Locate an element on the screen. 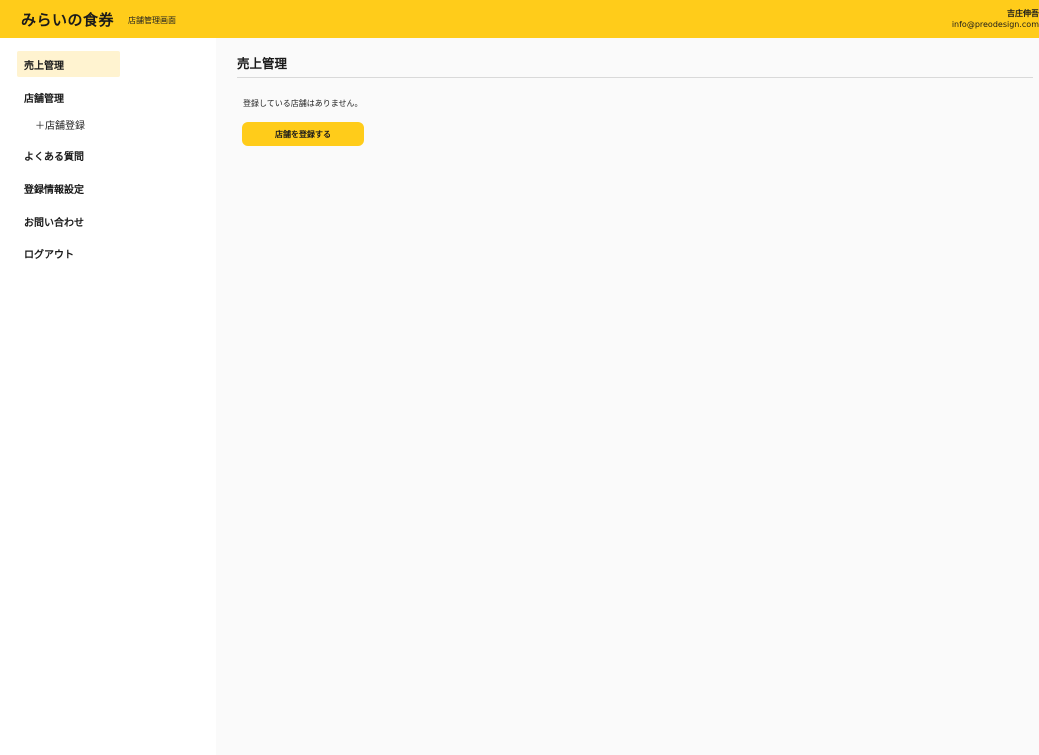 The height and width of the screenshot is (755, 1039). user-email: info@preodesign.com is located at coordinates (995, 24).